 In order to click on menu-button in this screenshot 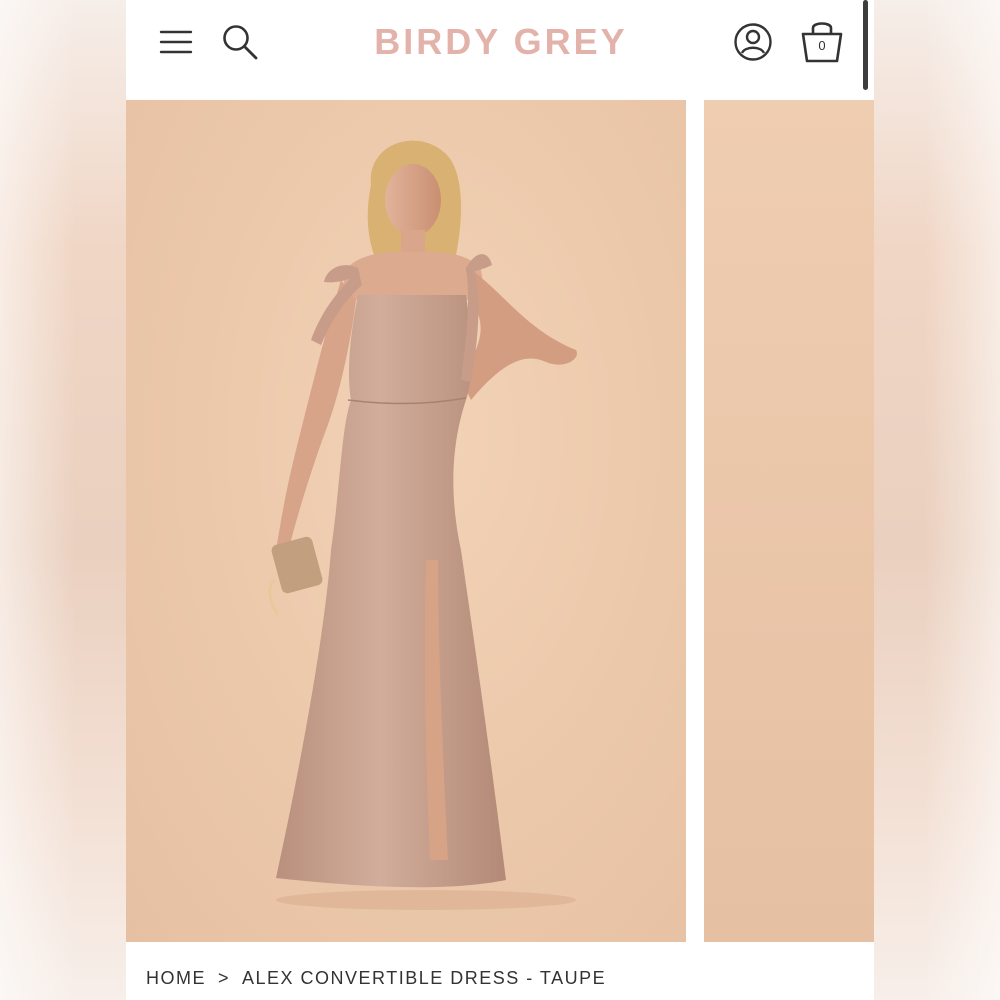, I will do `click(176, 42)`.